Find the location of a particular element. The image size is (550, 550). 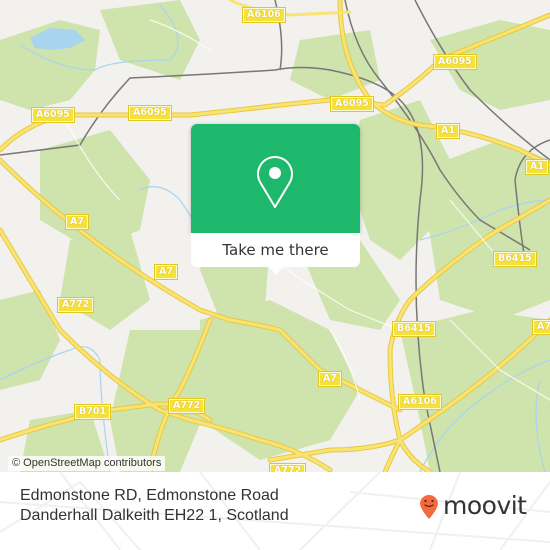

road-label-a7-right: A7 is located at coordinates (541, 327).